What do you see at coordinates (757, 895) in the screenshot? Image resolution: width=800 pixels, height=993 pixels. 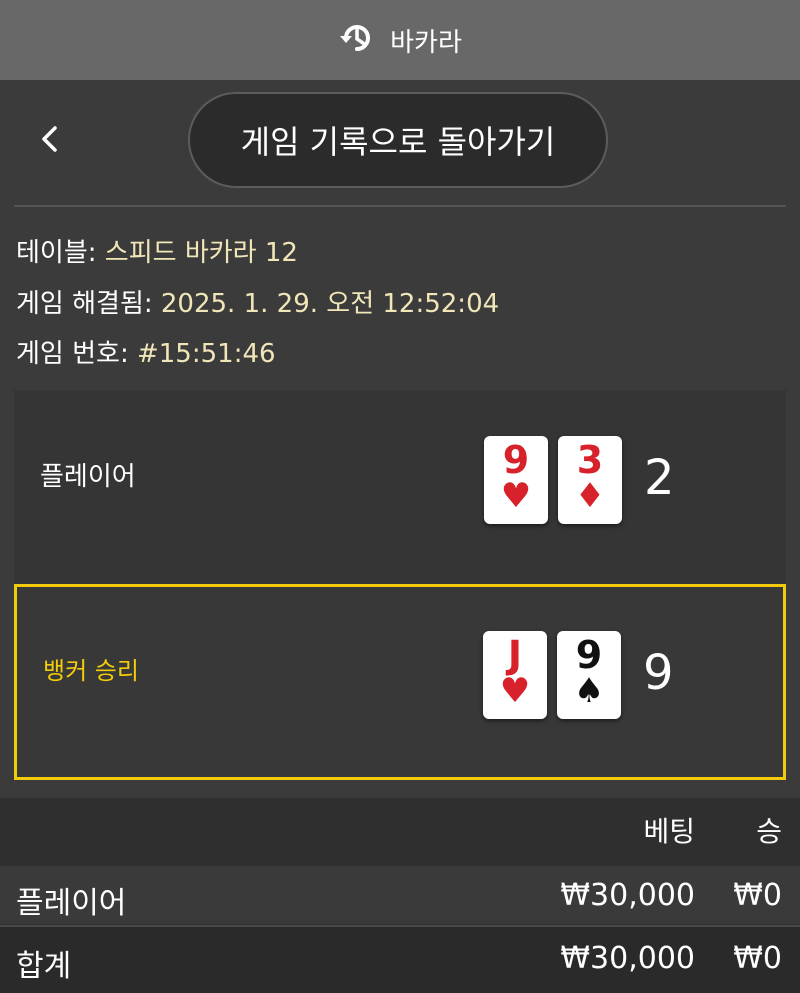 I see `win-amount: ₩0` at bounding box center [757, 895].